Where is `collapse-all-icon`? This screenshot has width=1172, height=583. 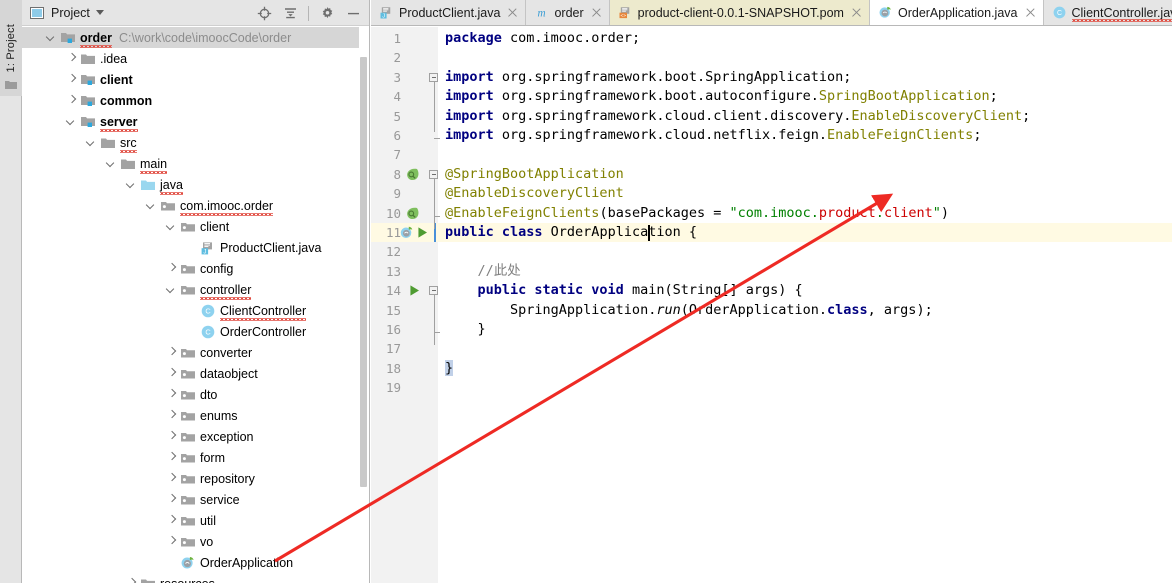 collapse-all-icon is located at coordinates (290, 13).